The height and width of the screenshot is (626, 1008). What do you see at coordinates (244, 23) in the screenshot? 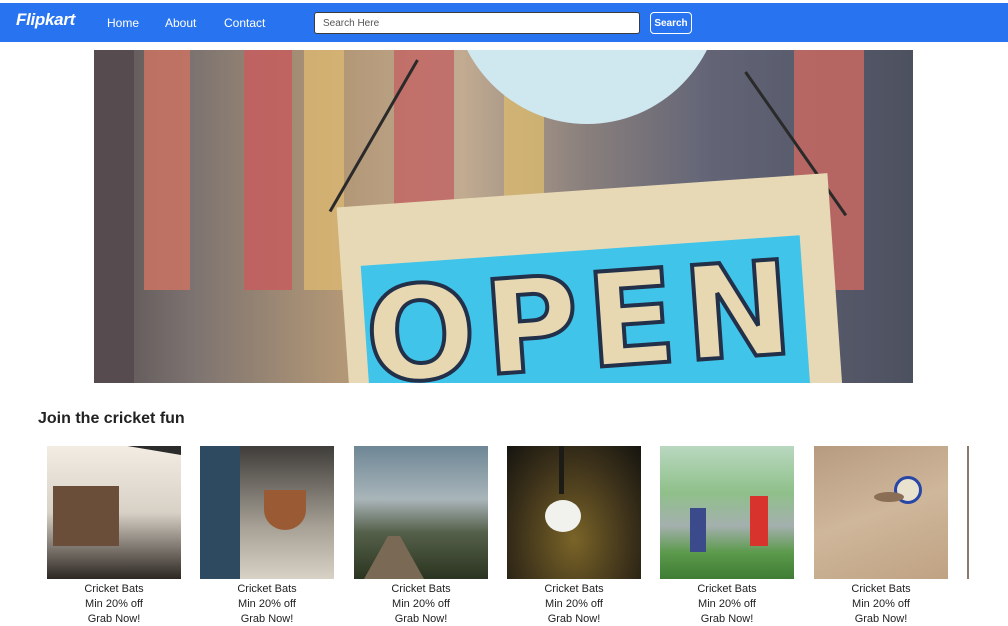
I see `nav-link-contact: Contact` at bounding box center [244, 23].